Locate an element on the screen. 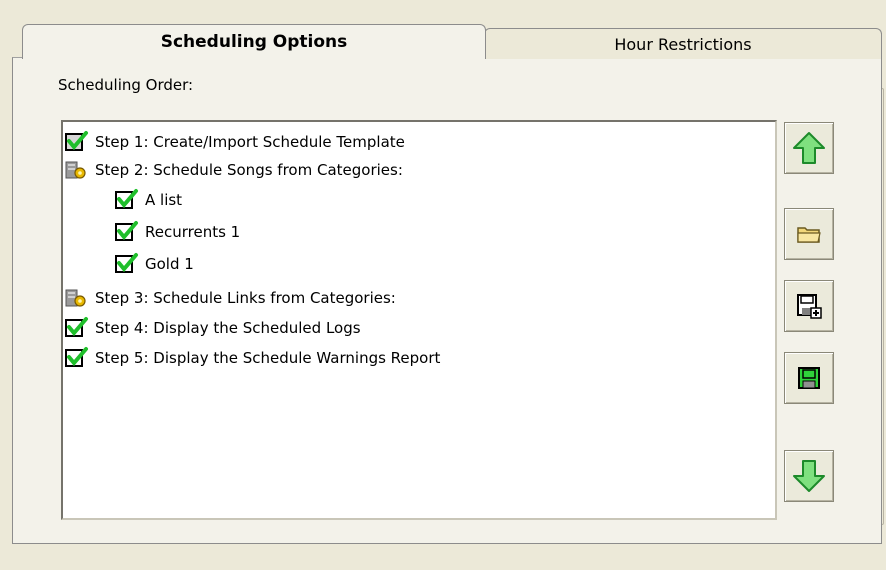  save-icon is located at coordinates (809, 378).